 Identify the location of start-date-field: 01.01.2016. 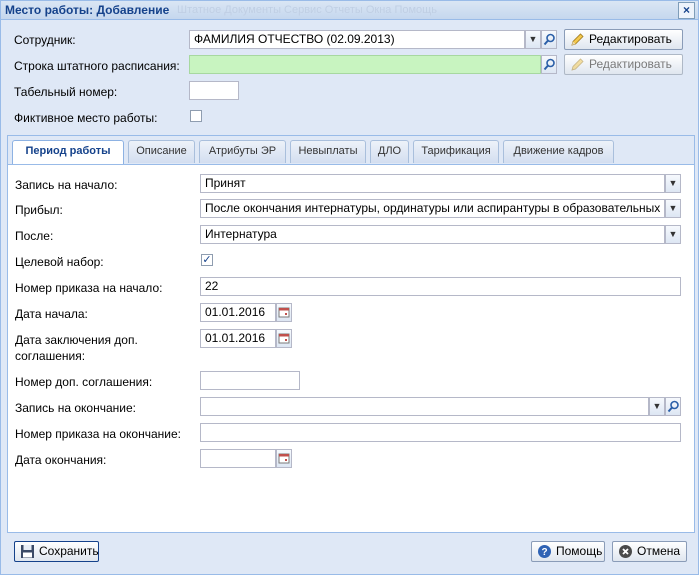
(238, 312).